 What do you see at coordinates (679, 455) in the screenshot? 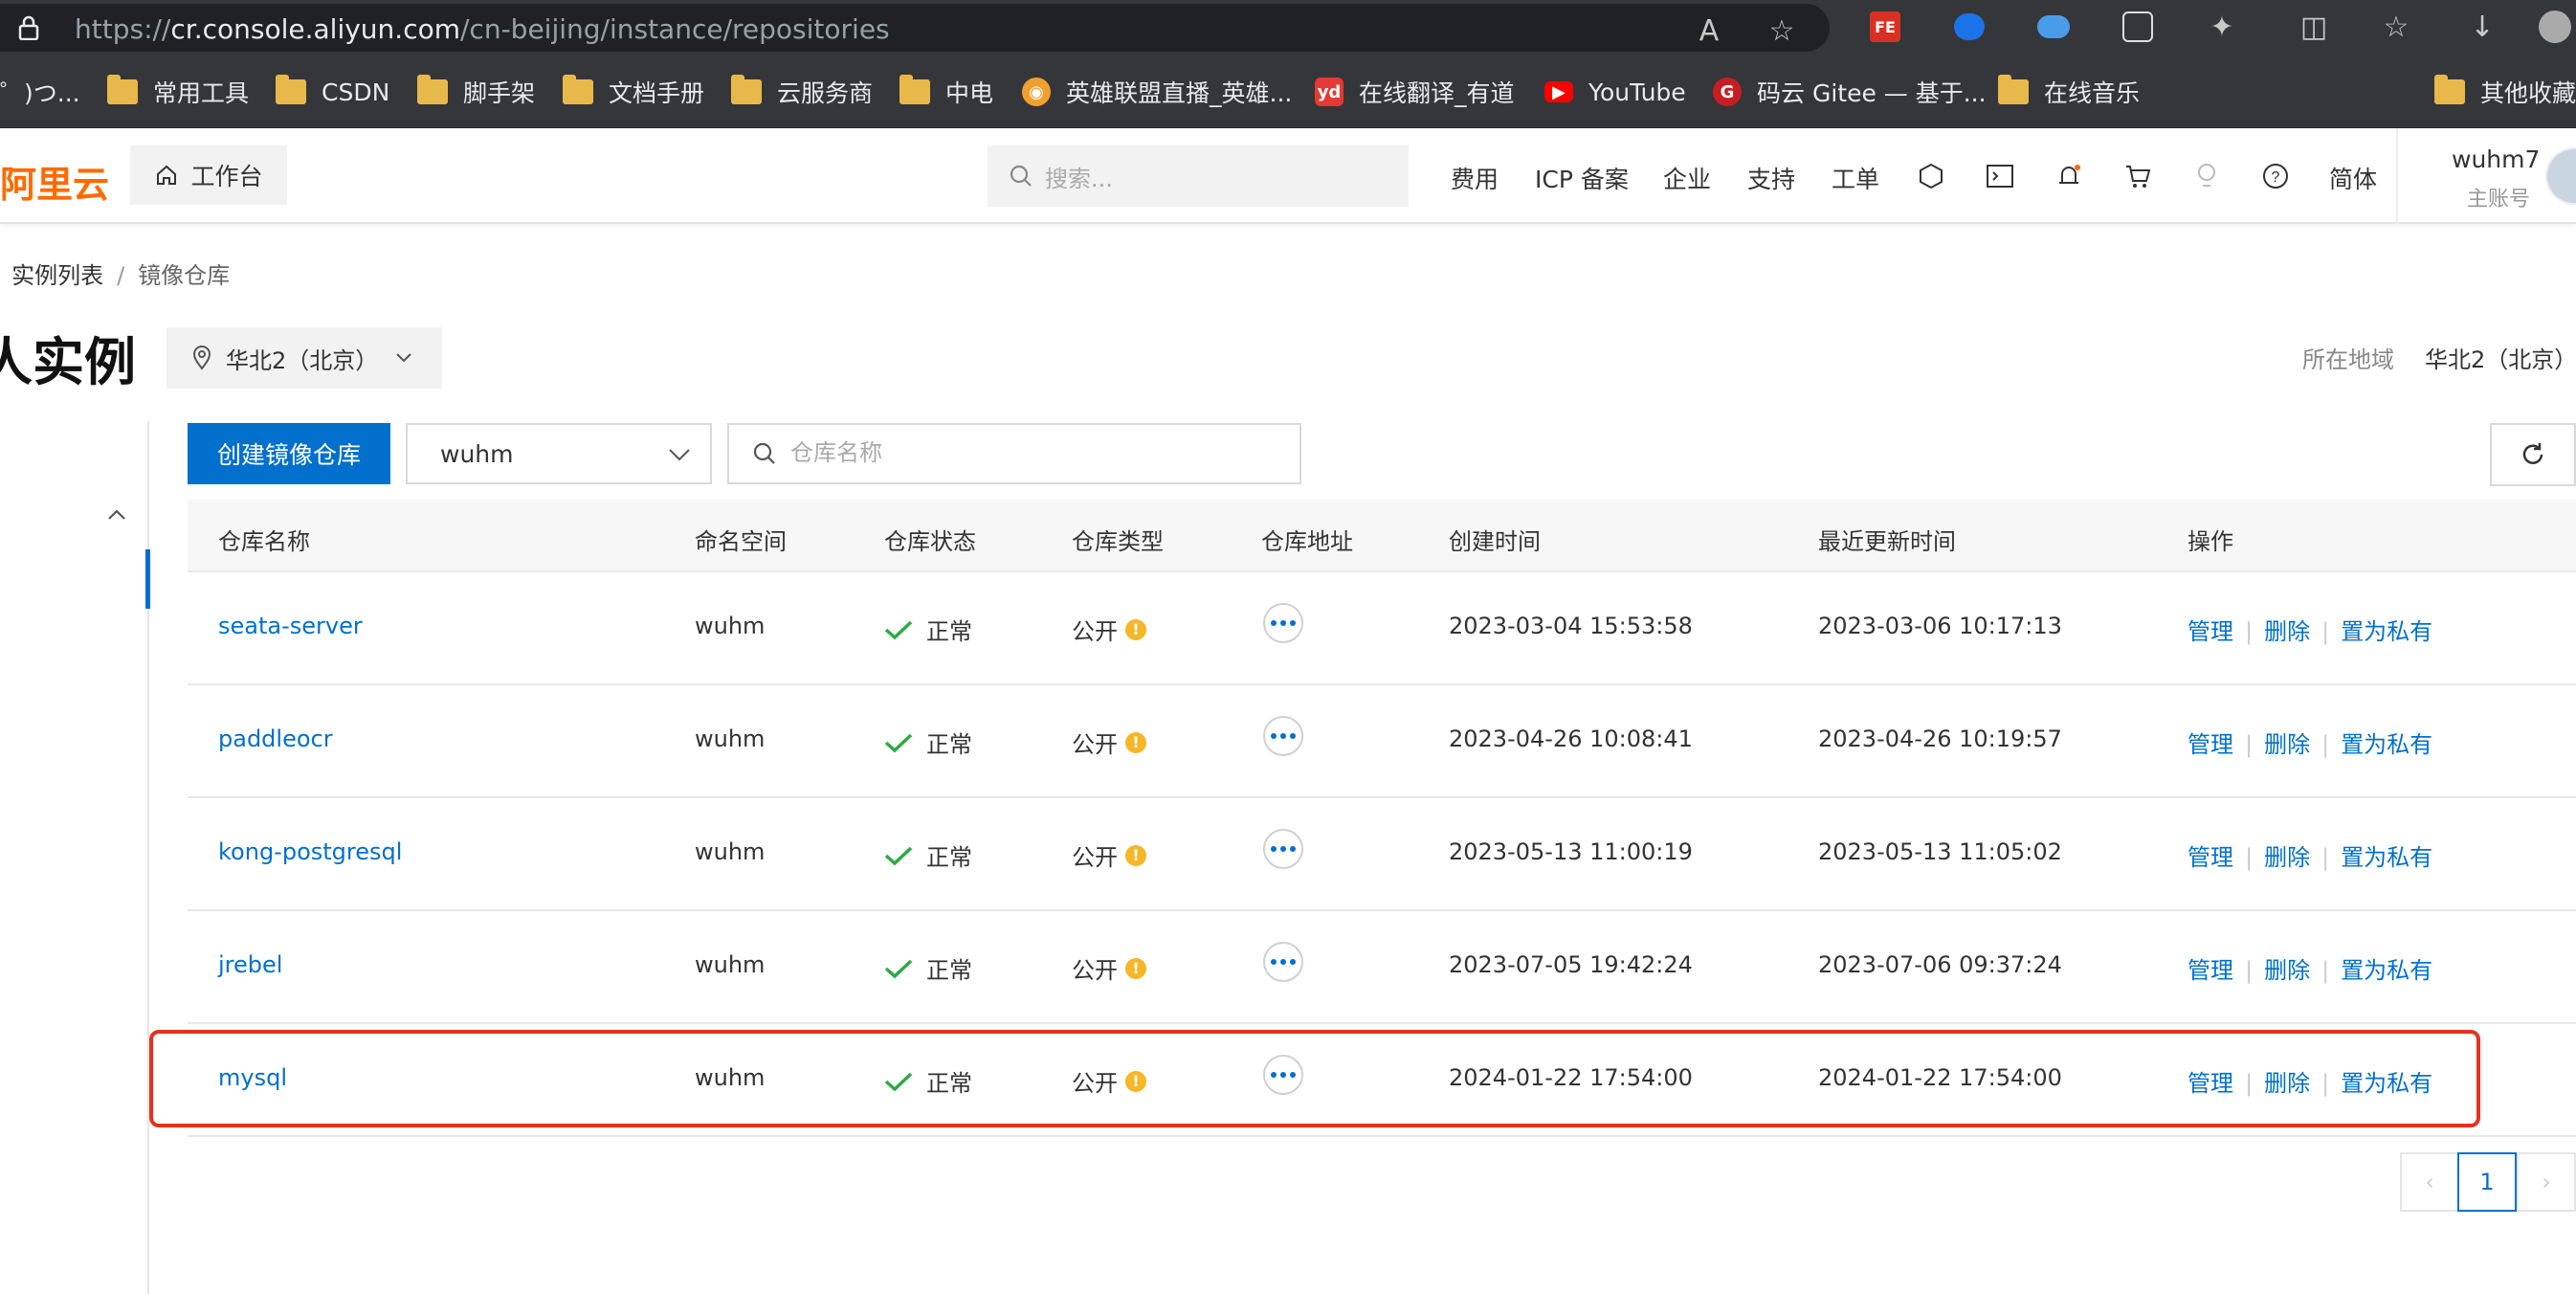
I see `chevron-down-icon` at bounding box center [679, 455].